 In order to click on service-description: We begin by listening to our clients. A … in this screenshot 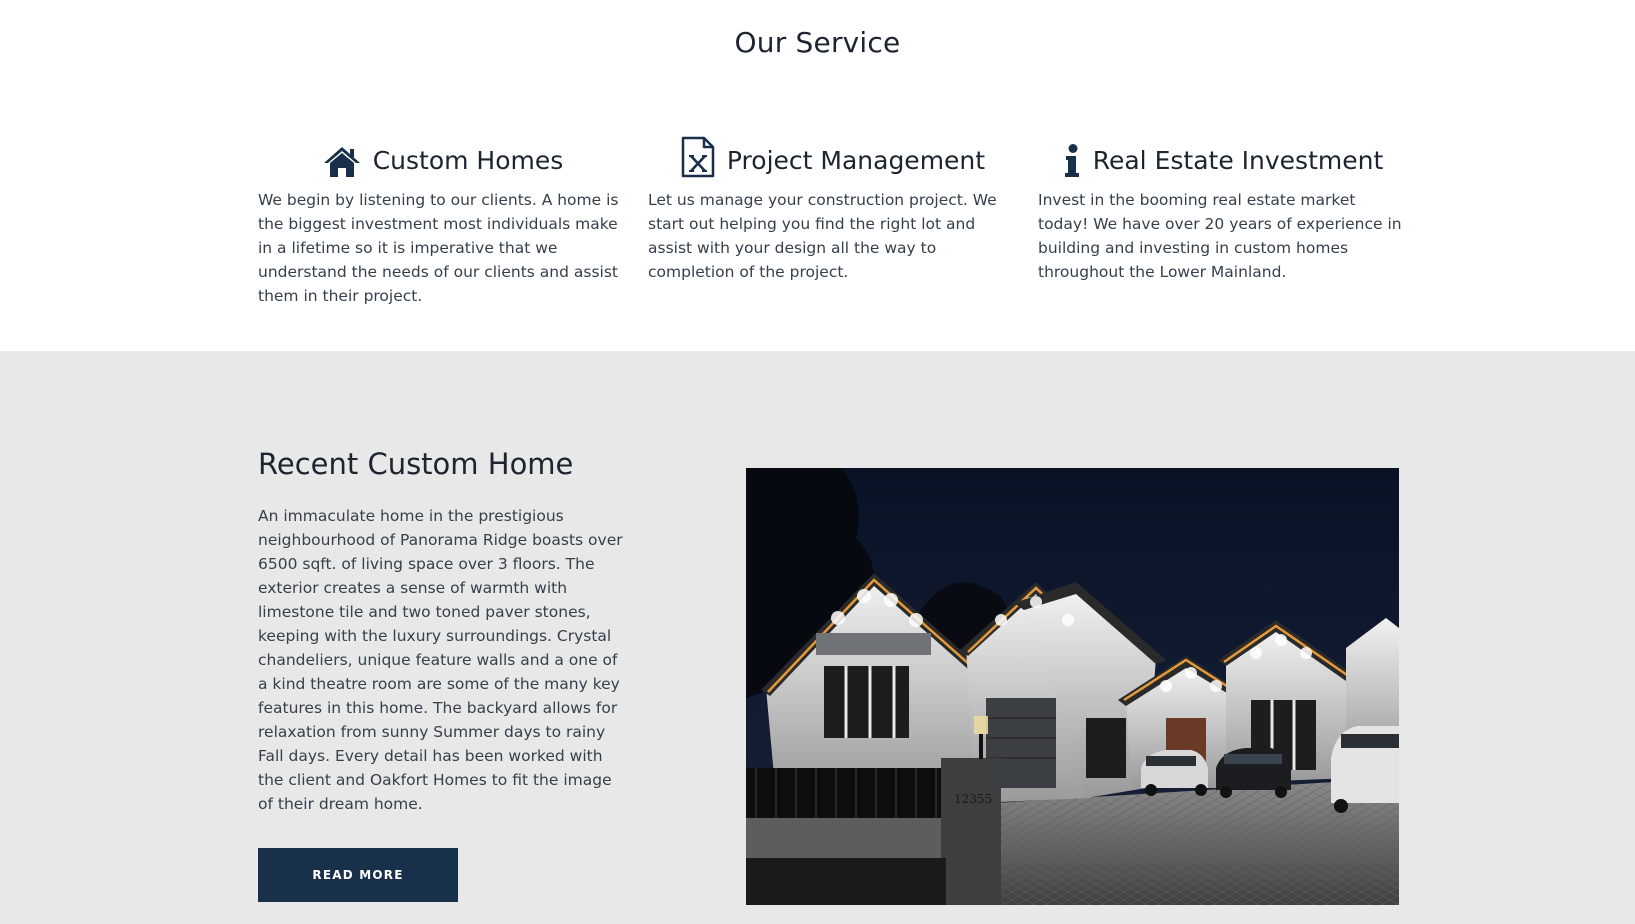, I will do `click(438, 248)`.